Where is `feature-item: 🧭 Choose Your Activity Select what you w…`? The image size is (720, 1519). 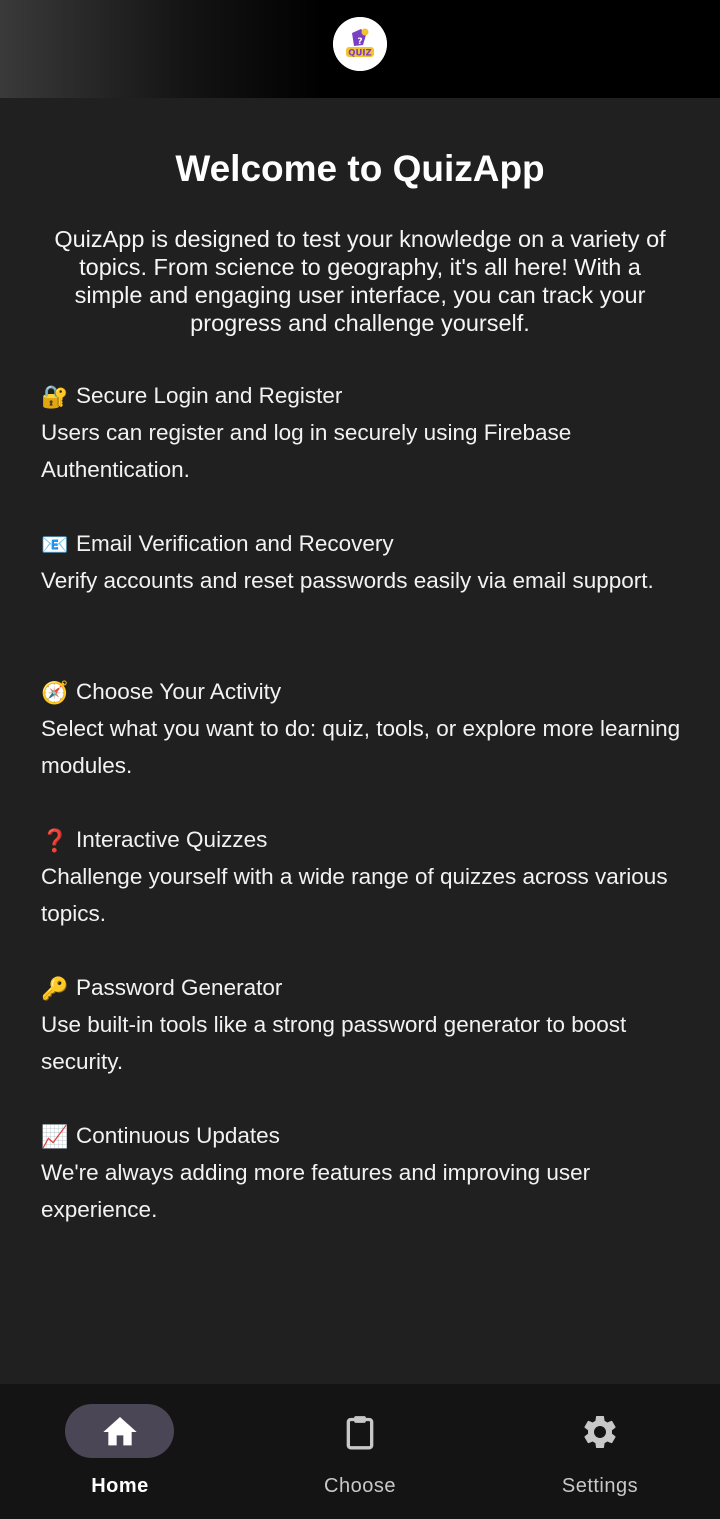 feature-item: 🧭 Choose Your Activity Select what you w… is located at coordinates (361, 749).